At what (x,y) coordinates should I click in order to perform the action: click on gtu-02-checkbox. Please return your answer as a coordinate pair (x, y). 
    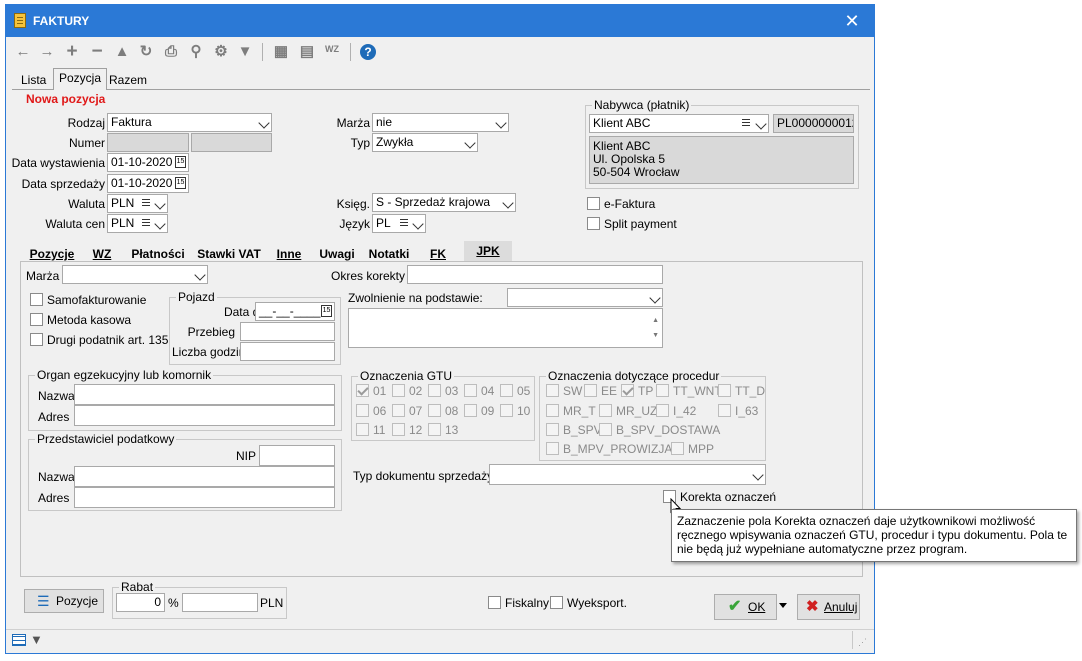
    Looking at the image, I should click on (398, 390).